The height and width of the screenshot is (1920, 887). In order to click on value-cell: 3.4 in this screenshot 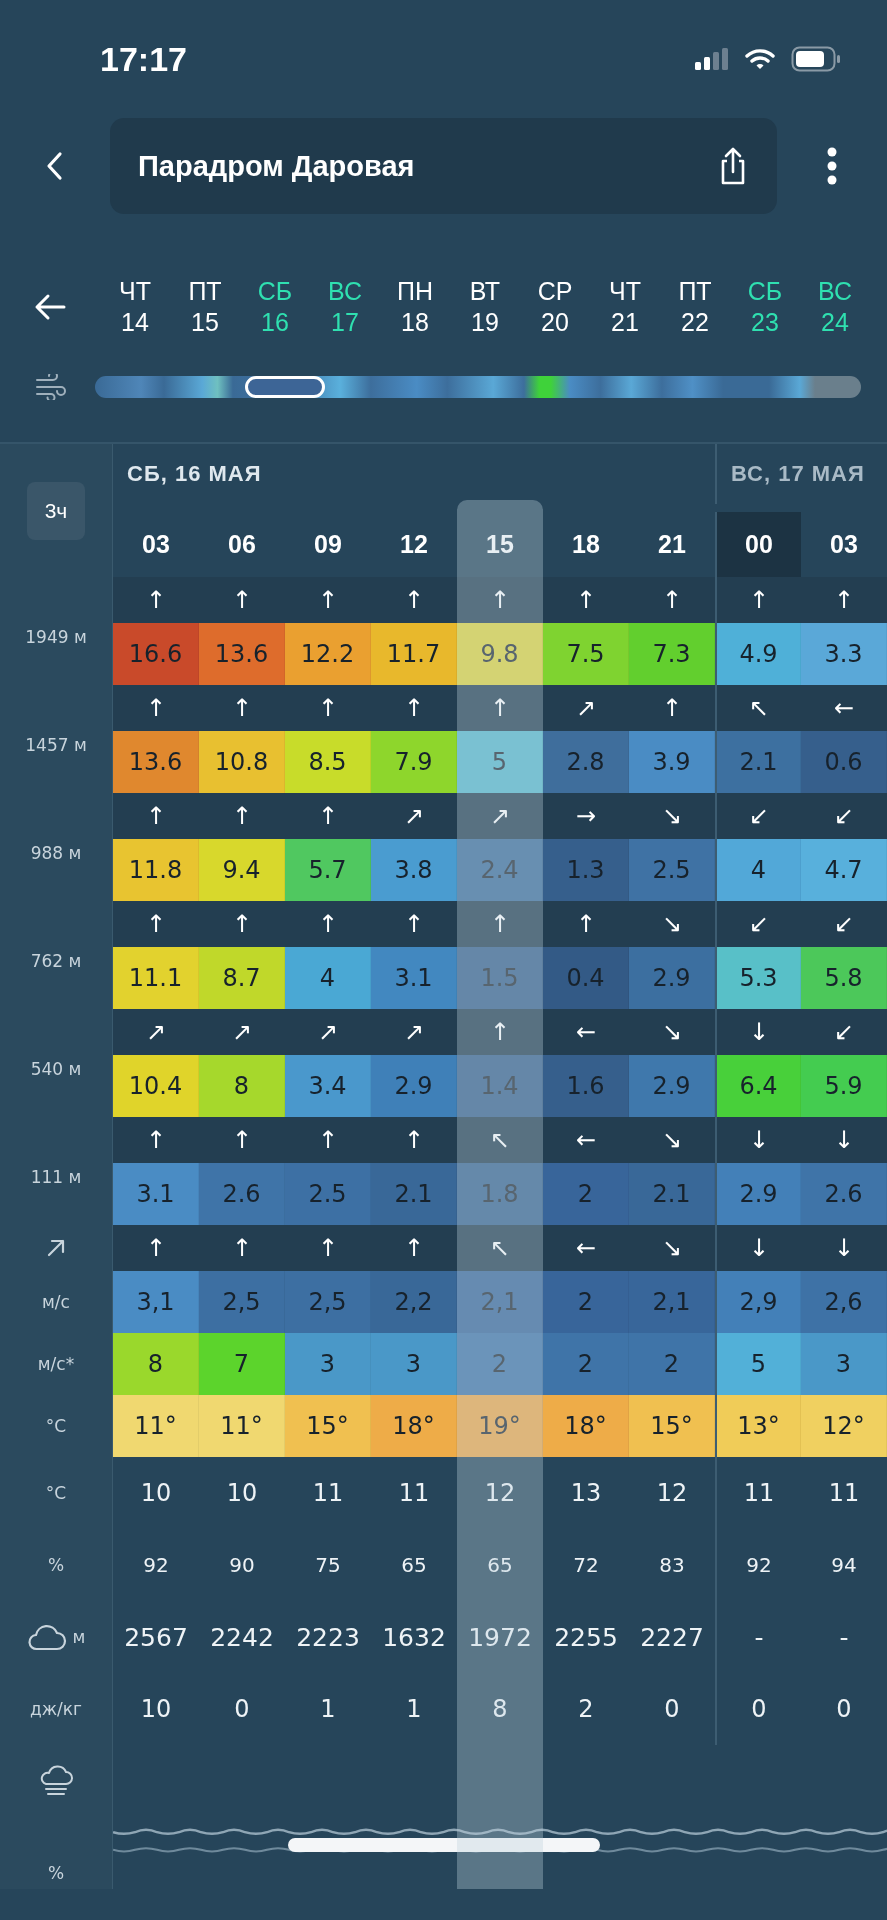, I will do `click(328, 1086)`.